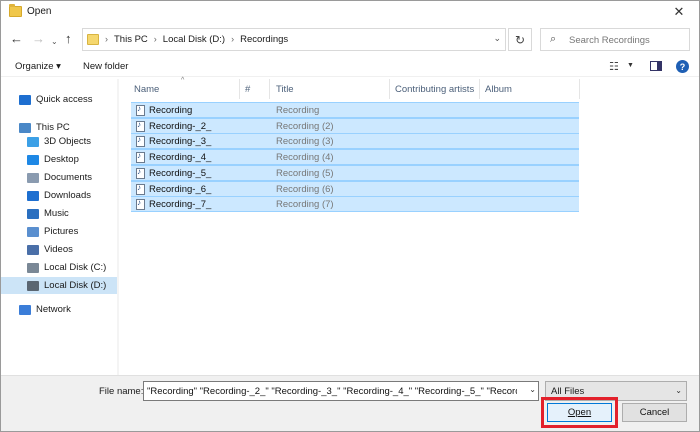  I want to click on sidebar-item-label: Pictures, so click(61, 231).